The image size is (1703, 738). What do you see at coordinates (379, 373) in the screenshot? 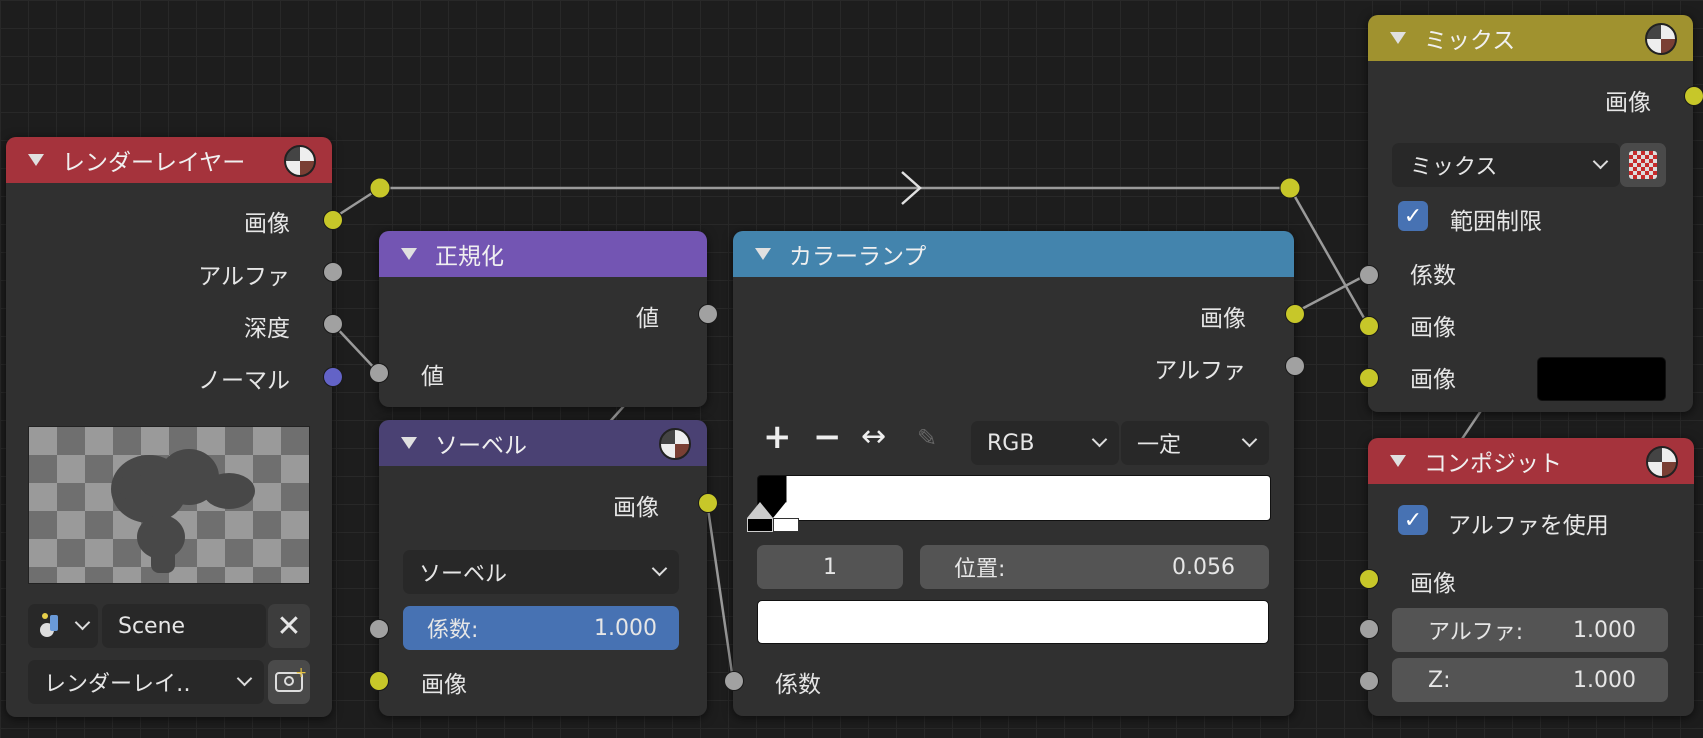
I see `normalize-input-socket` at bounding box center [379, 373].